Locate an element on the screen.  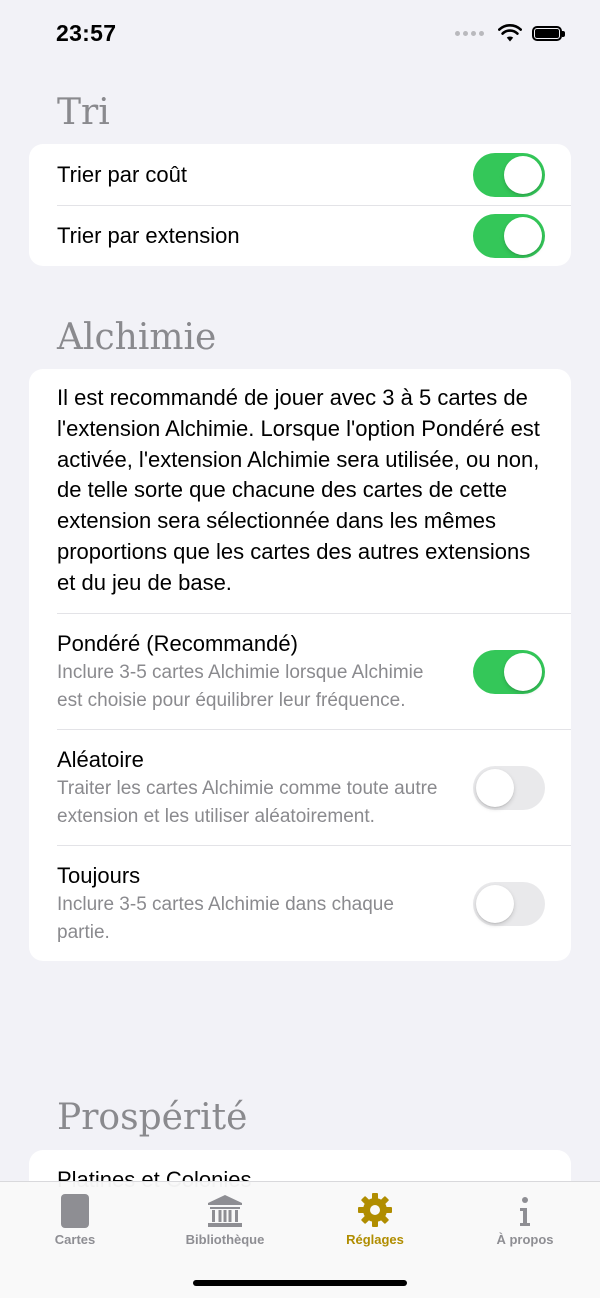
card-icon is located at coordinates (75, 1211).